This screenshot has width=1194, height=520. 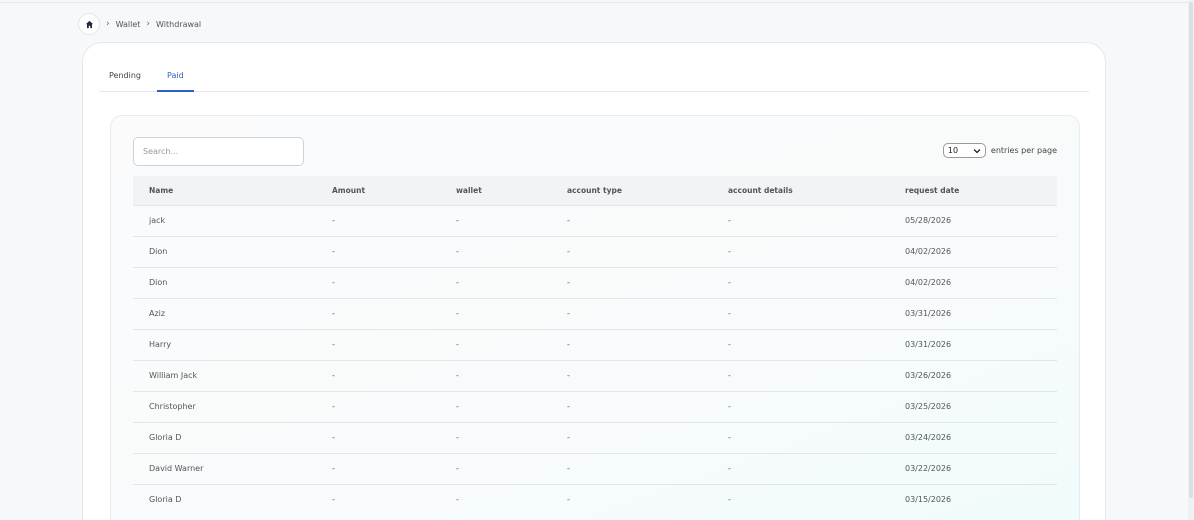 I want to click on home-icon, so click(x=89, y=24).